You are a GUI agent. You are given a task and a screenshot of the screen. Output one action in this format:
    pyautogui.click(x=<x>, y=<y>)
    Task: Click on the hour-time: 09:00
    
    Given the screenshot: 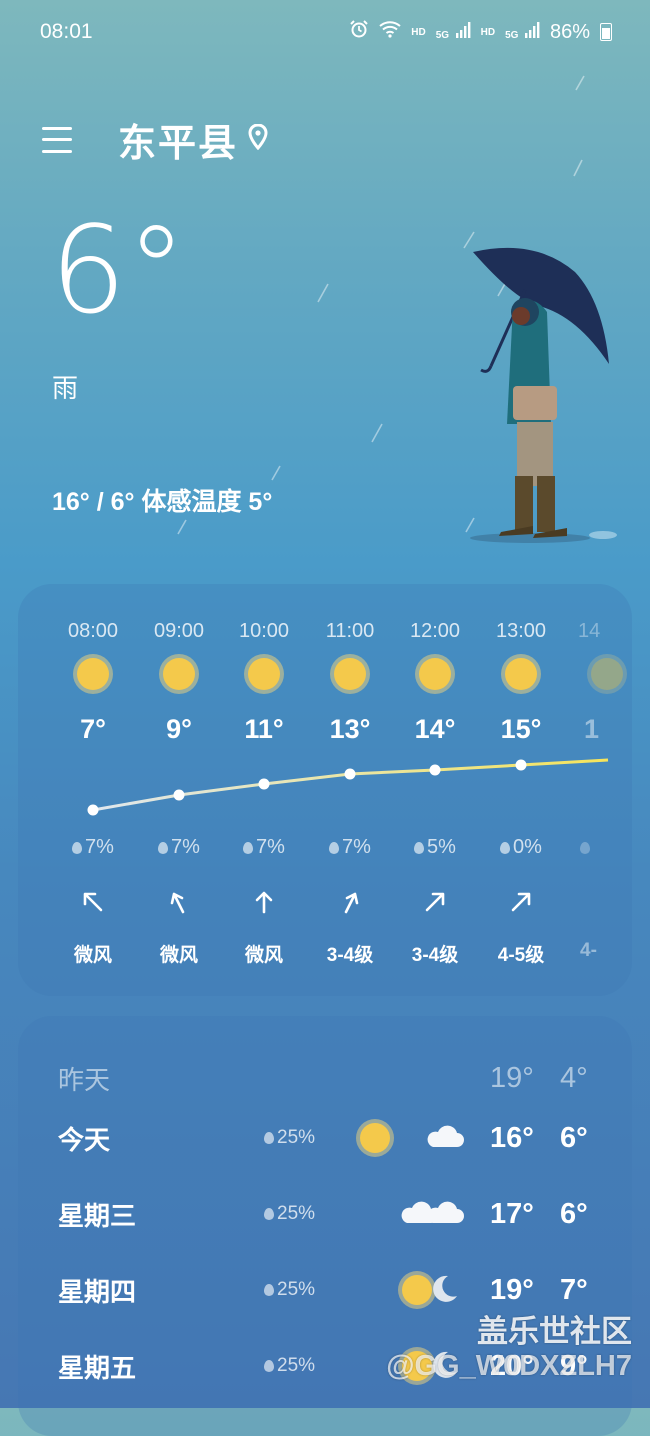 What is the action you would take?
    pyautogui.click(x=179, y=631)
    